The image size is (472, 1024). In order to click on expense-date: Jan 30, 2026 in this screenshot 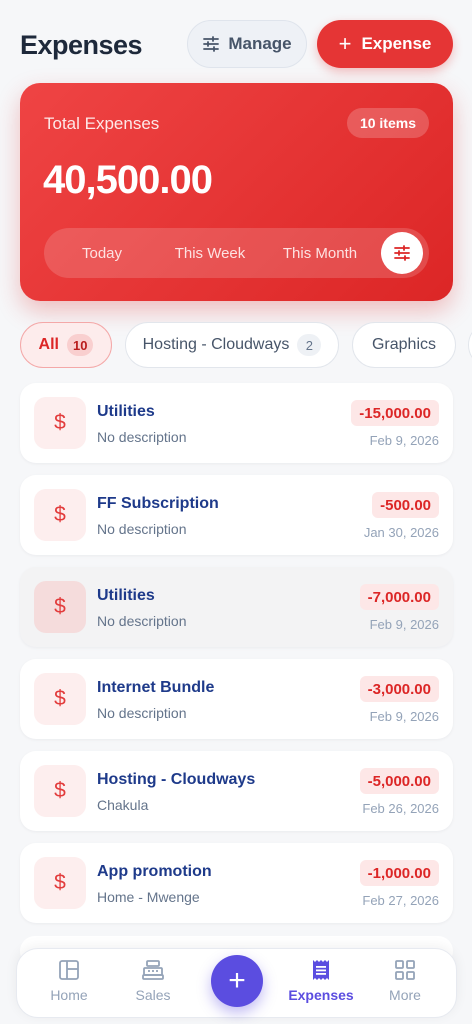, I will do `click(401, 532)`.